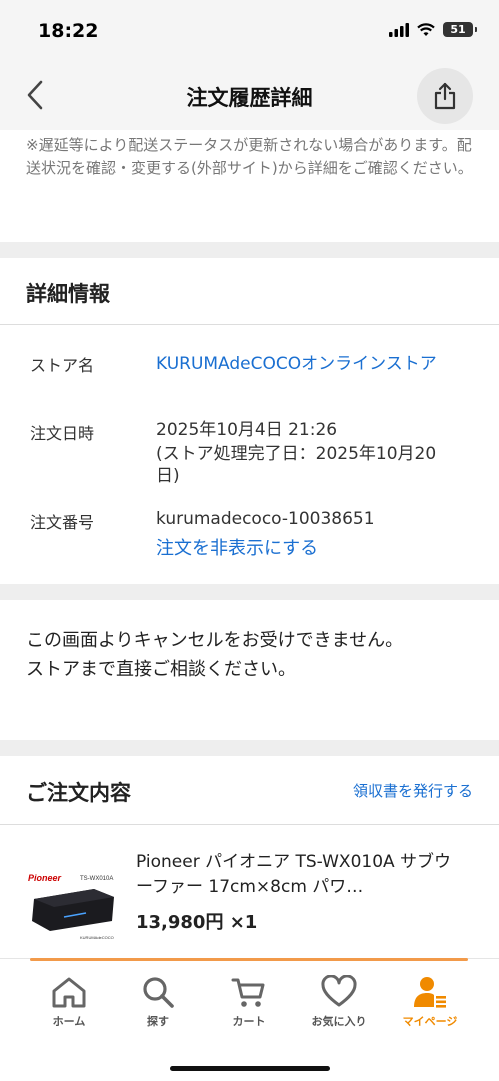  Describe the element at coordinates (45, 878) in the screenshot. I see `thumb-brand: Pioneer` at that location.